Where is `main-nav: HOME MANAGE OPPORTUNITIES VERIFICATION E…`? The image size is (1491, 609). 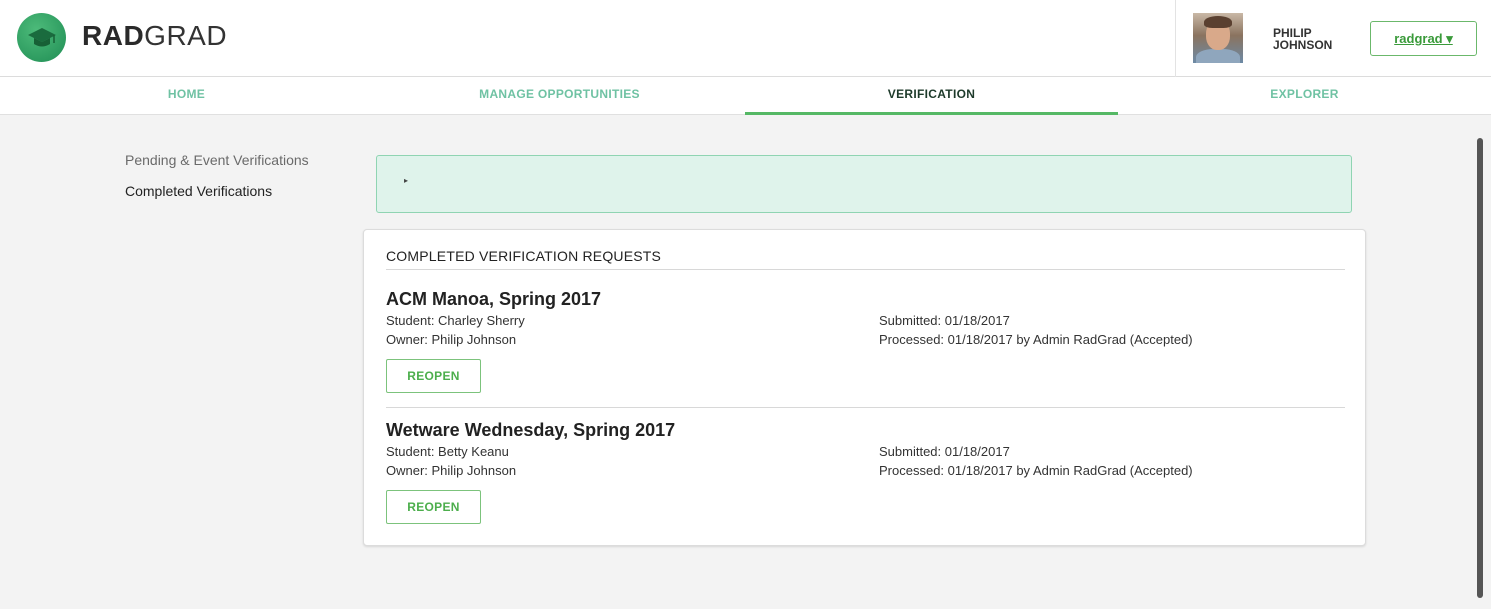
main-nav: HOME MANAGE OPPORTUNITIES VERIFICATION E… is located at coordinates (745, 96).